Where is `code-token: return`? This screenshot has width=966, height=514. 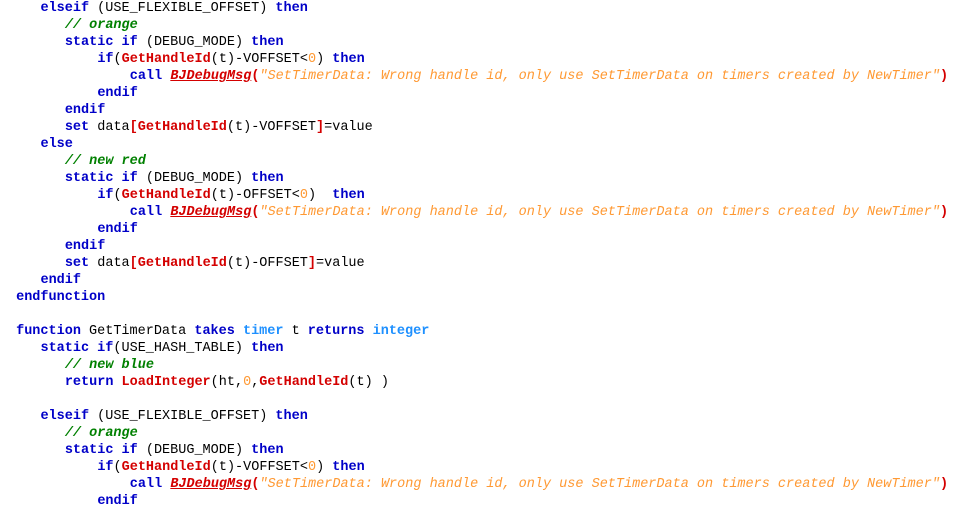 code-token: return is located at coordinates (89, 382).